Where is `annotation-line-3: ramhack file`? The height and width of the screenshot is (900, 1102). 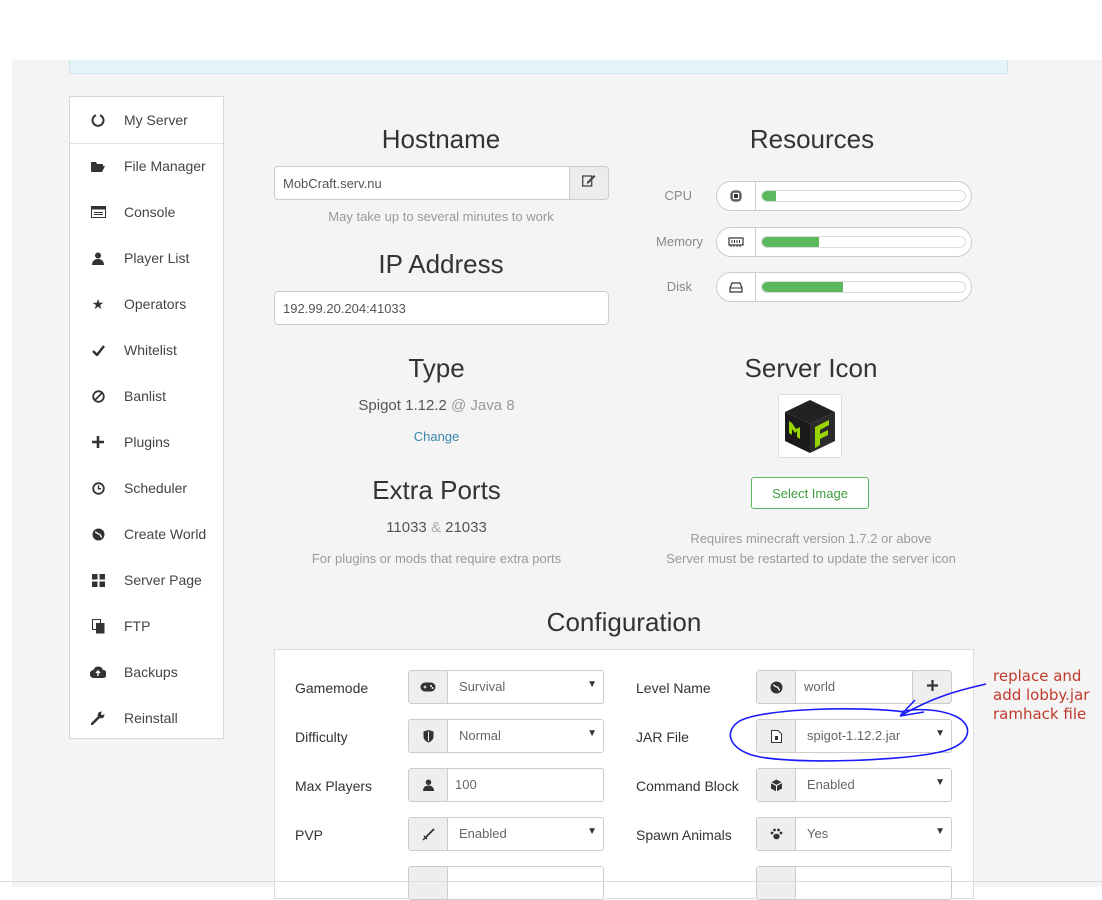
annotation-line-3: ramhack file is located at coordinates (1040, 714).